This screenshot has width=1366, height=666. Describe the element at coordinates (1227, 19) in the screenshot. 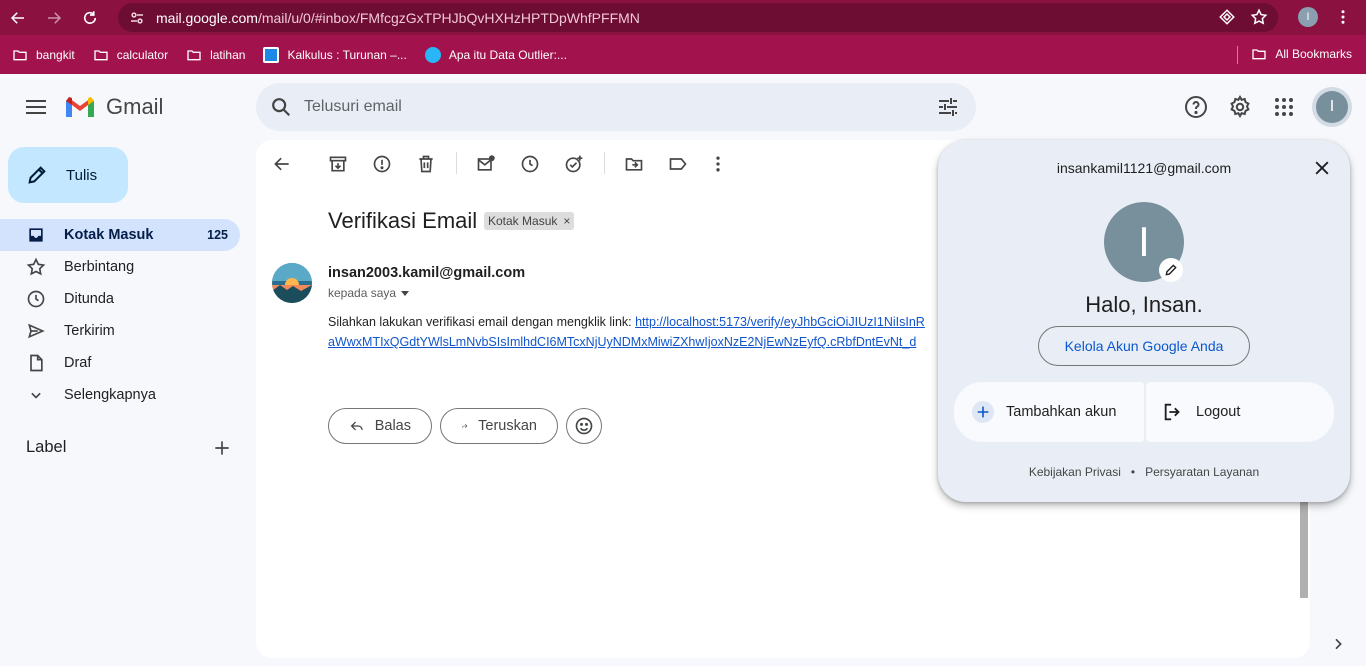

I see `extension-icon` at that location.